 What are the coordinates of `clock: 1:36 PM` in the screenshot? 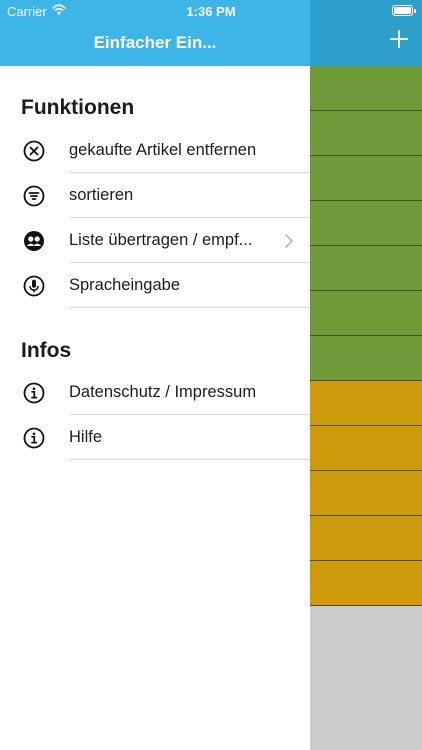 It's located at (211, 11).